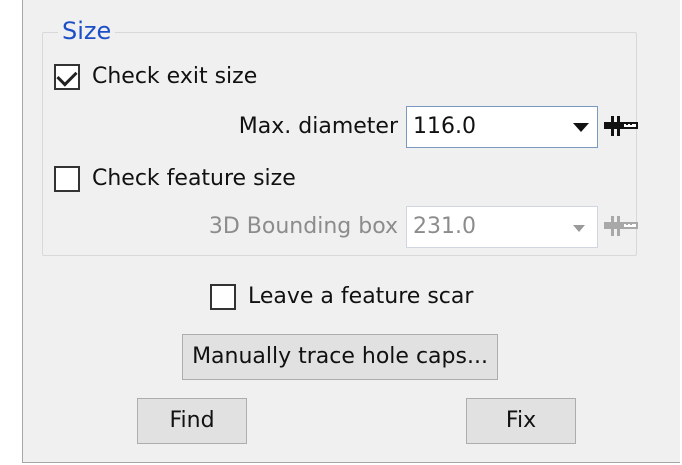 The image size is (682, 465). What do you see at coordinates (361, 296) in the screenshot?
I see `leave-feature-scar-label: Leave a feature scar` at bounding box center [361, 296].